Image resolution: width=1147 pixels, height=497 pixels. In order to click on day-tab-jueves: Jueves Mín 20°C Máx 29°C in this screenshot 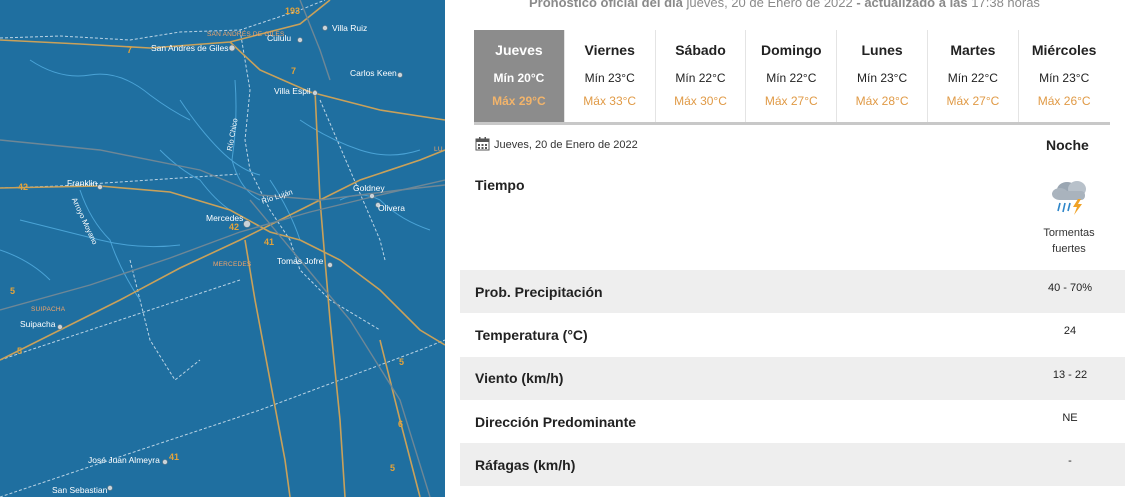, I will do `click(519, 76)`.